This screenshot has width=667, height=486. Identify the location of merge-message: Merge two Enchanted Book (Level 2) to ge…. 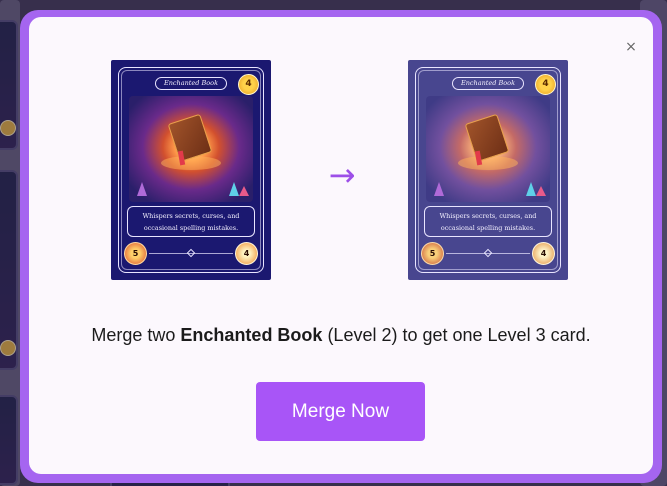
(341, 335).